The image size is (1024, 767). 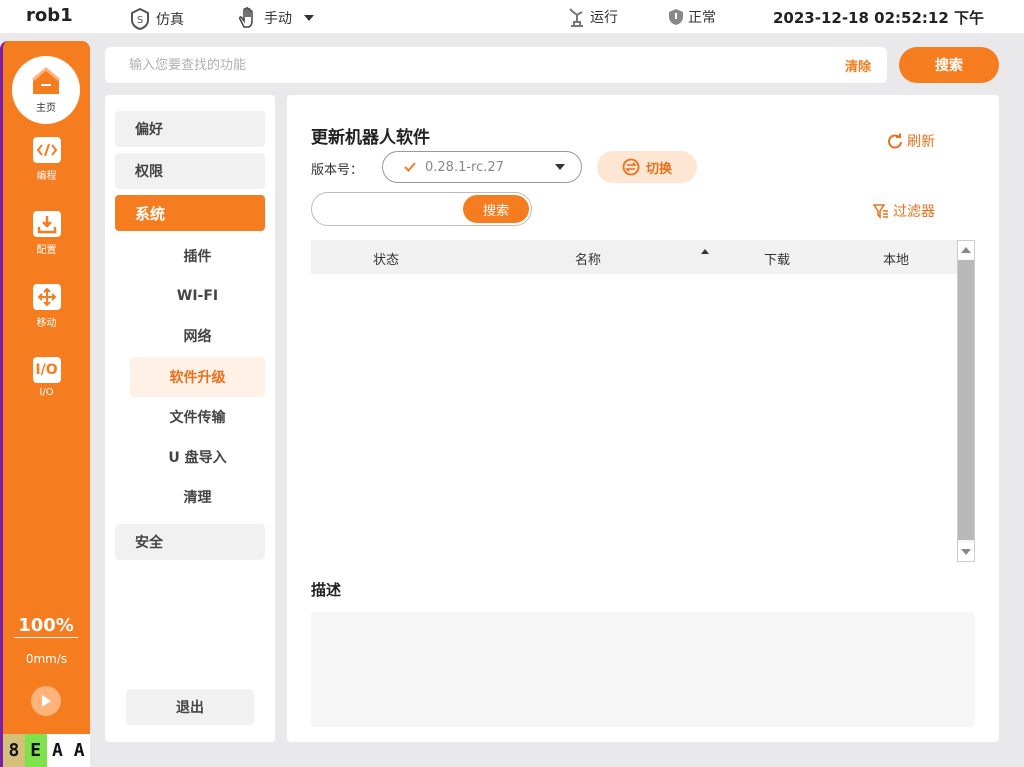 What do you see at coordinates (49, 15) in the screenshot?
I see `robot-name: rob1` at bounding box center [49, 15].